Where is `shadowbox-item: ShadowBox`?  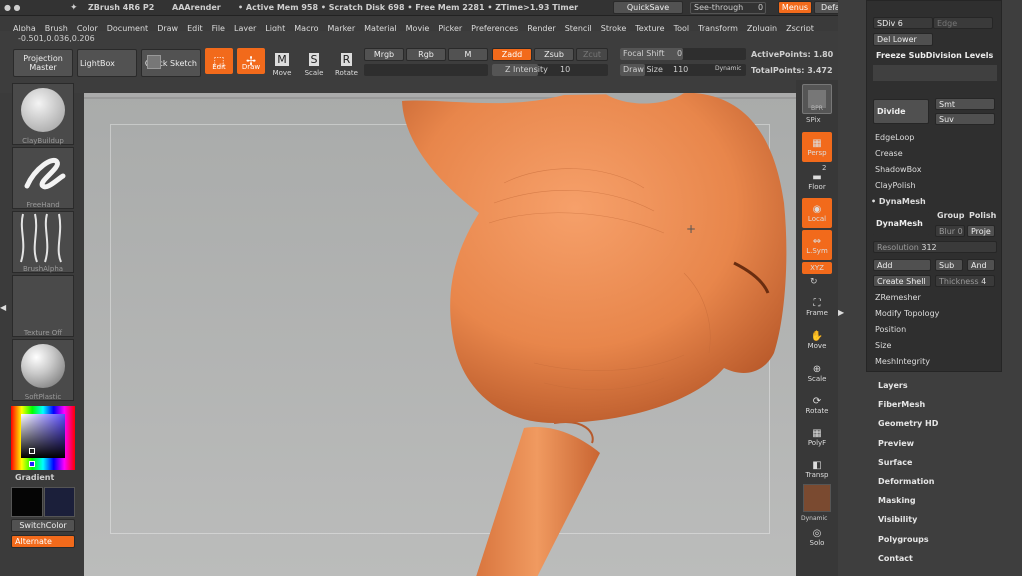 shadowbox-item: ShadowBox is located at coordinates (898, 169).